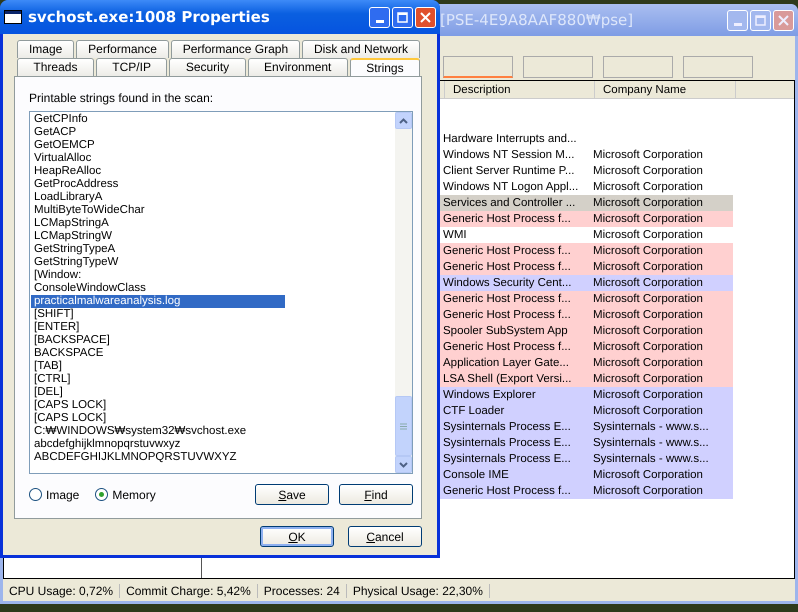 The image size is (798, 612). Describe the element at coordinates (158, 119) in the screenshot. I see `list-item: GetCPInfo` at that location.